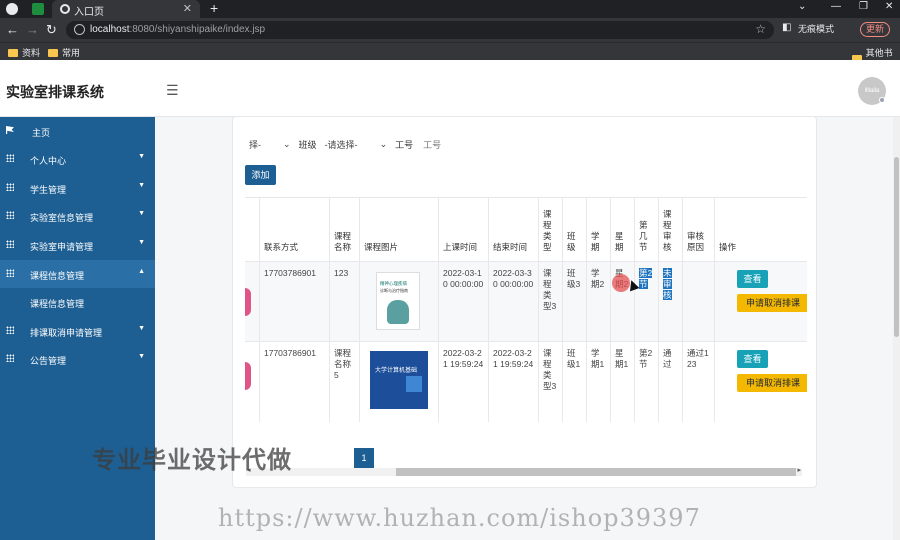 The width and height of the screenshot is (900, 540). What do you see at coordinates (622, 229) in the screenshot?
I see `col-weekday: 星期` at bounding box center [622, 229].